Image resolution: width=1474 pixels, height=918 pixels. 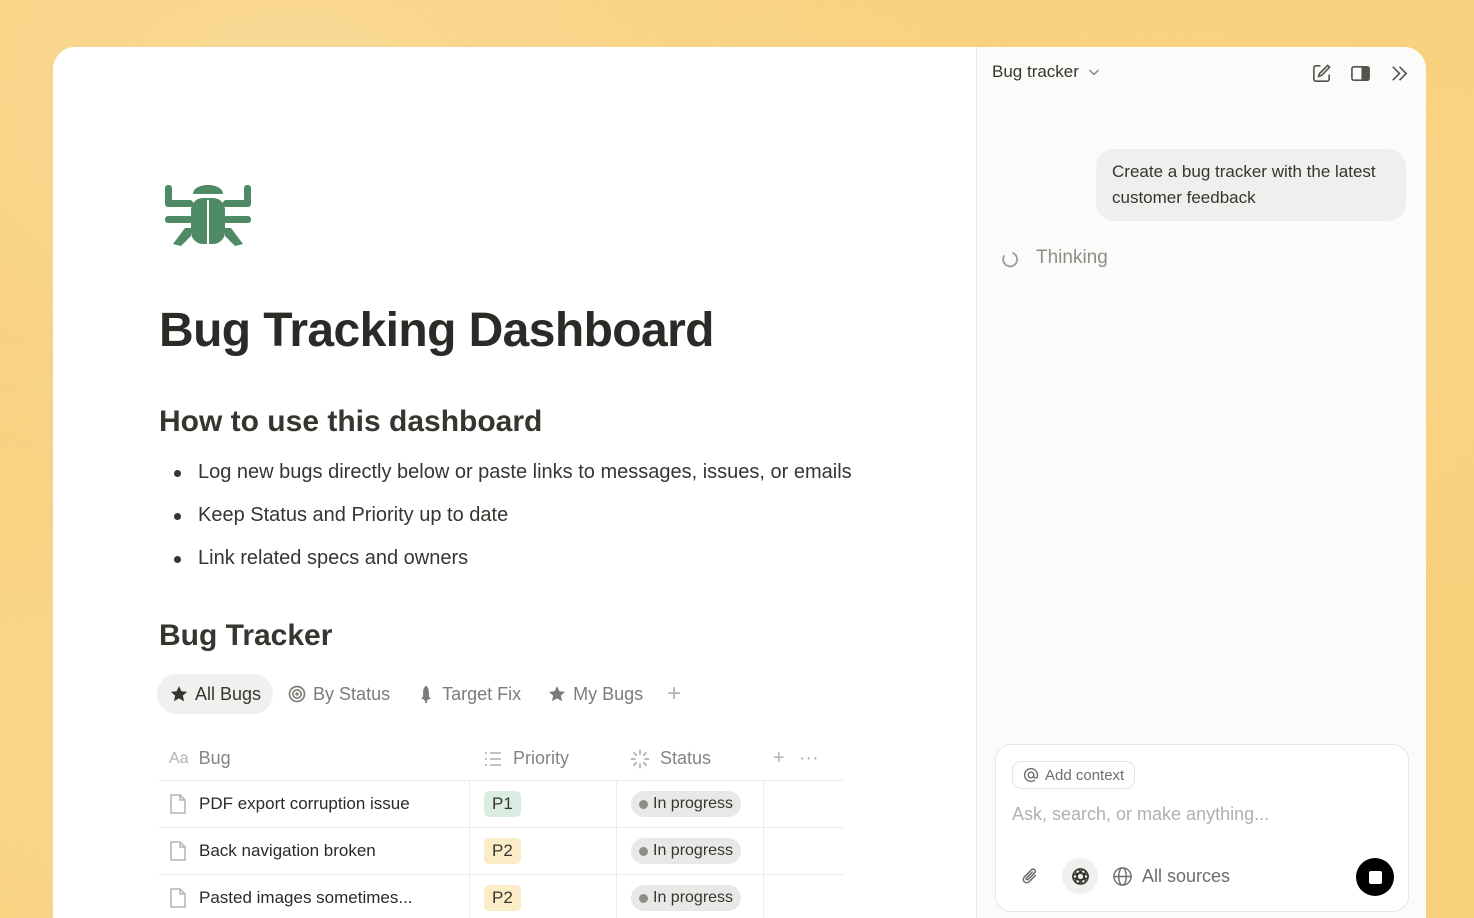 I want to click on thinking-indicator: Thinking, so click(x=1054, y=258).